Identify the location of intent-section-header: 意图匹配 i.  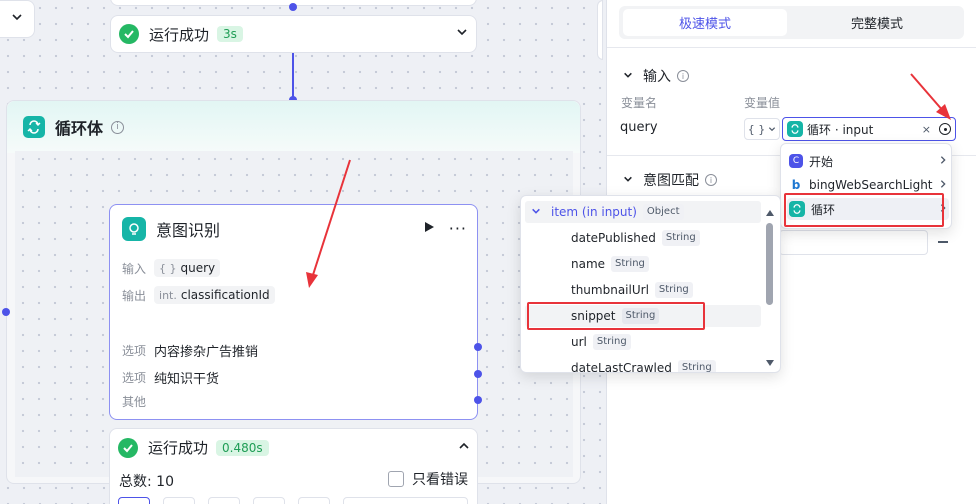
(670, 180).